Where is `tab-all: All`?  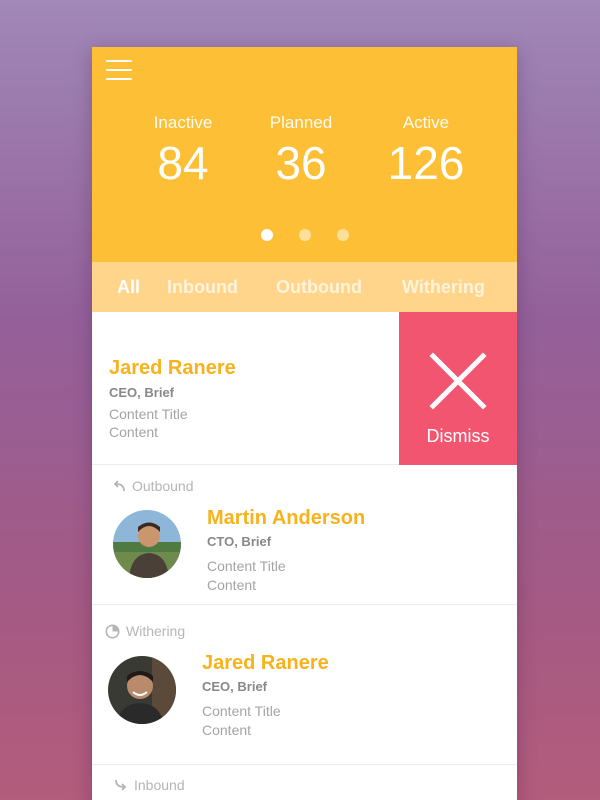 tab-all: All is located at coordinates (128, 287).